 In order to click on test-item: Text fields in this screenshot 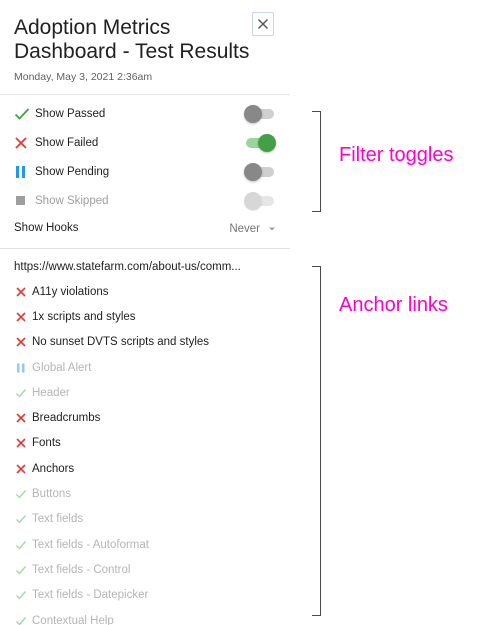, I will do `click(149, 519)`.